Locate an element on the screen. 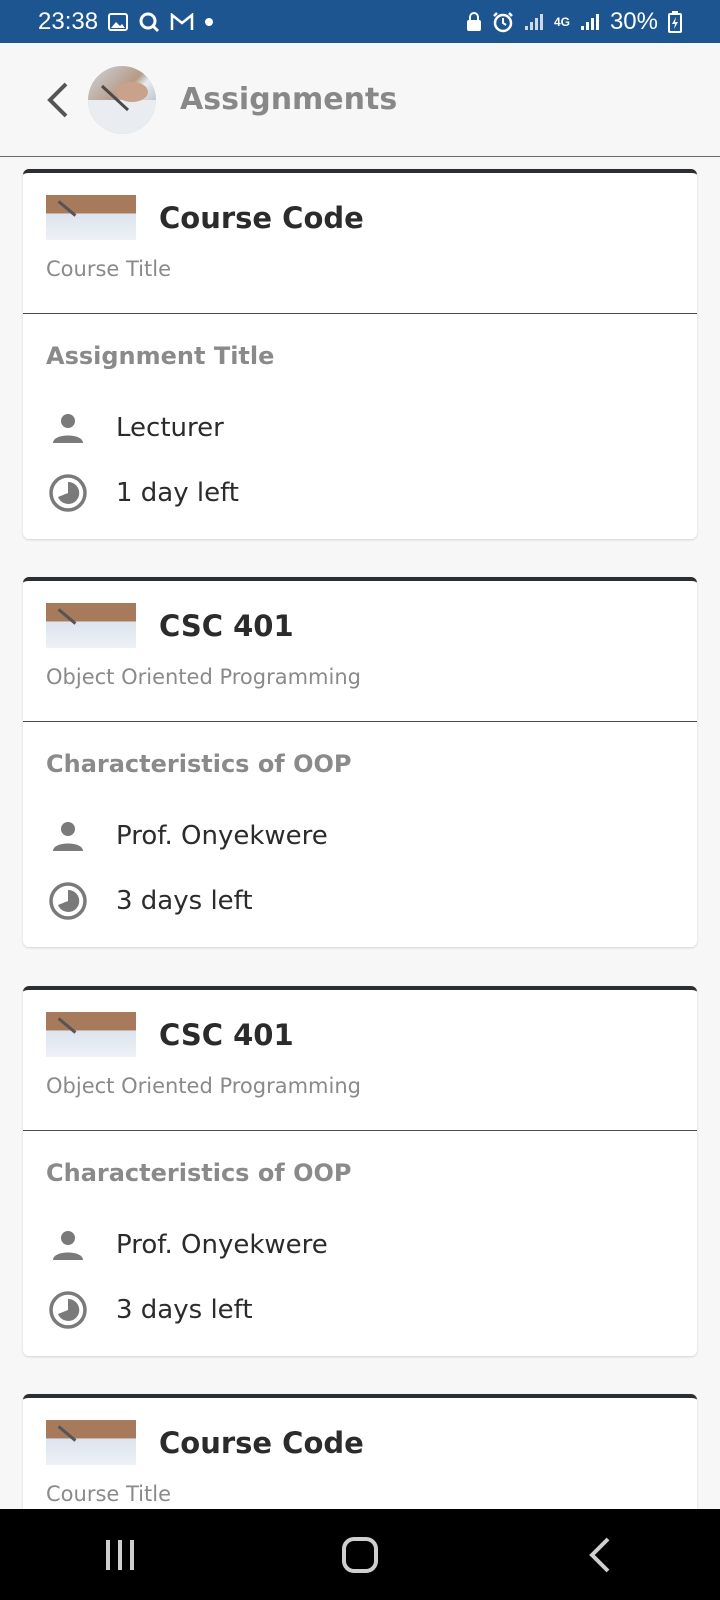 This screenshot has height=1600, width=720. status-left: 23:38 is located at coordinates (126, 22).